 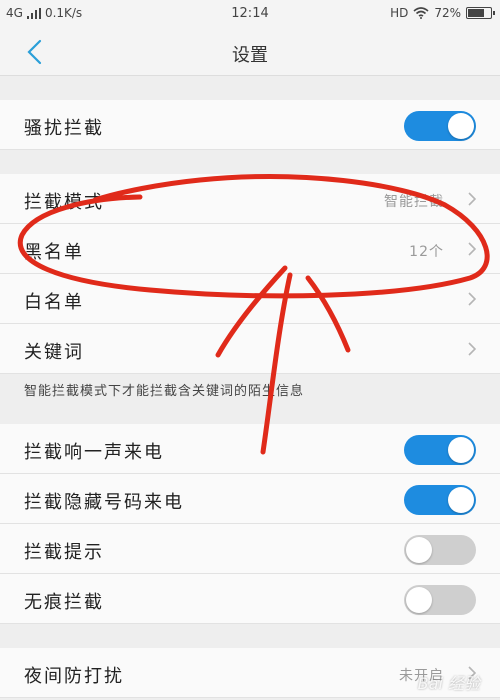 What do you see at coordinates (104, 502) in the screenshot?
I see `toggle-row-label: 拦截隐藏号码来电` at bounding box center [104, 502].